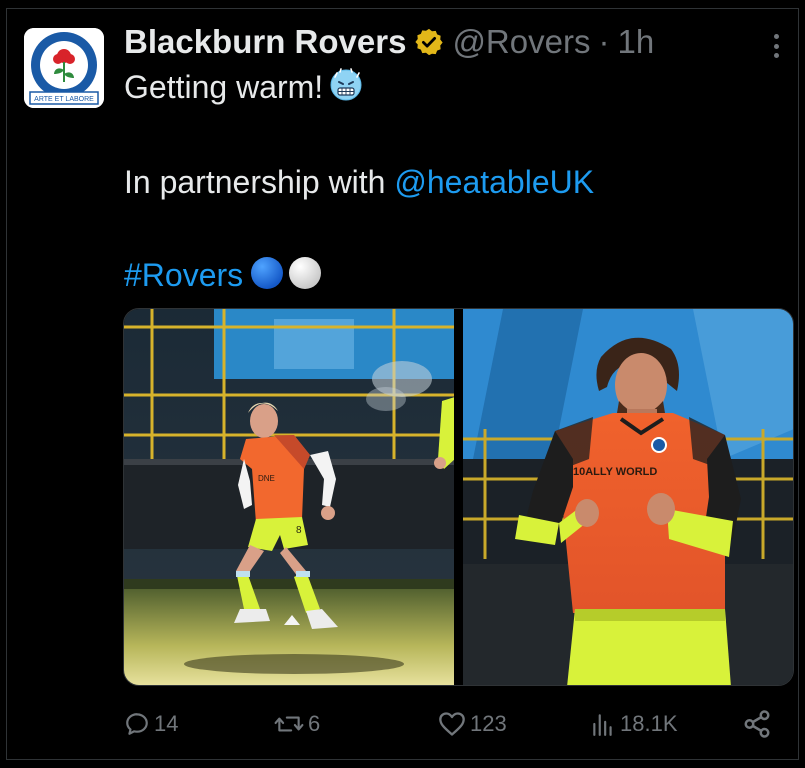 This screenshot has height=768, width=805. Describe the element at coordinates (346, 89) in the screenshot. I see `cold-face-emoji-icon` at that location.